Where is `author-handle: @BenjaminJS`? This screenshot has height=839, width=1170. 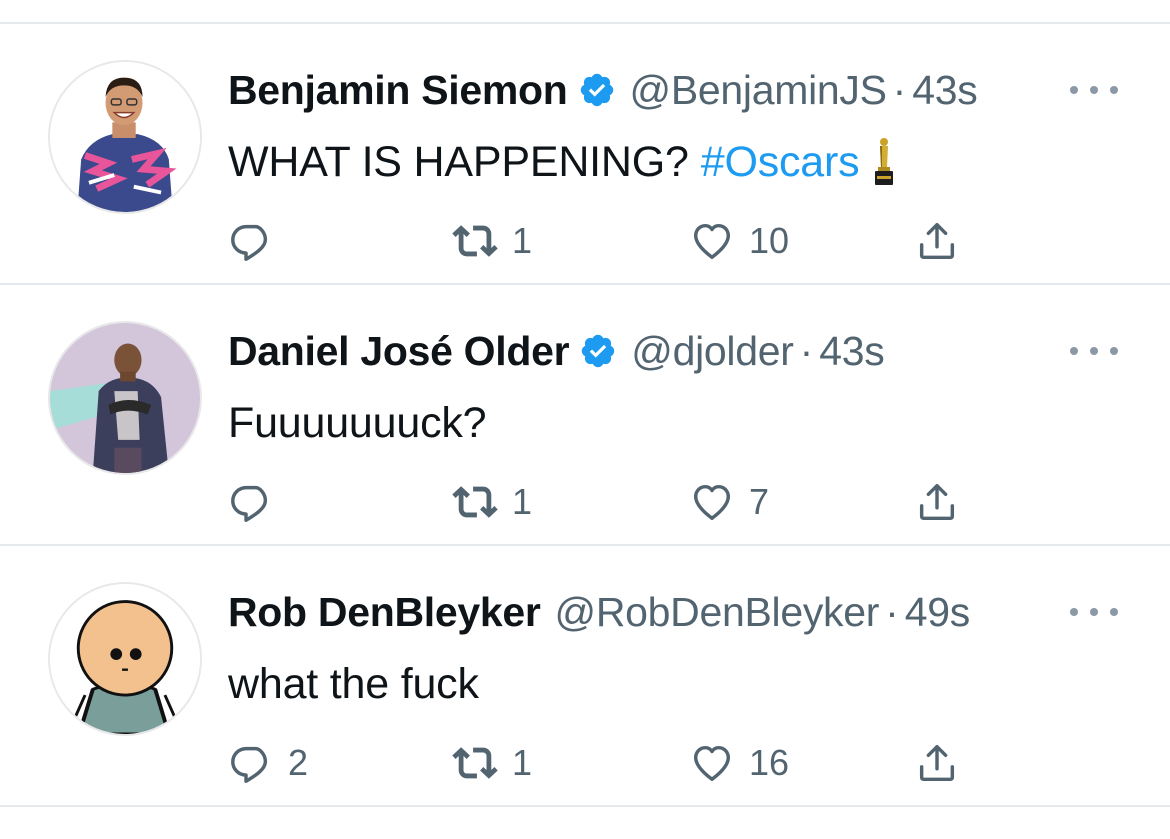 author-handle: @BenjaminJS is located at coordinates (758, 90).